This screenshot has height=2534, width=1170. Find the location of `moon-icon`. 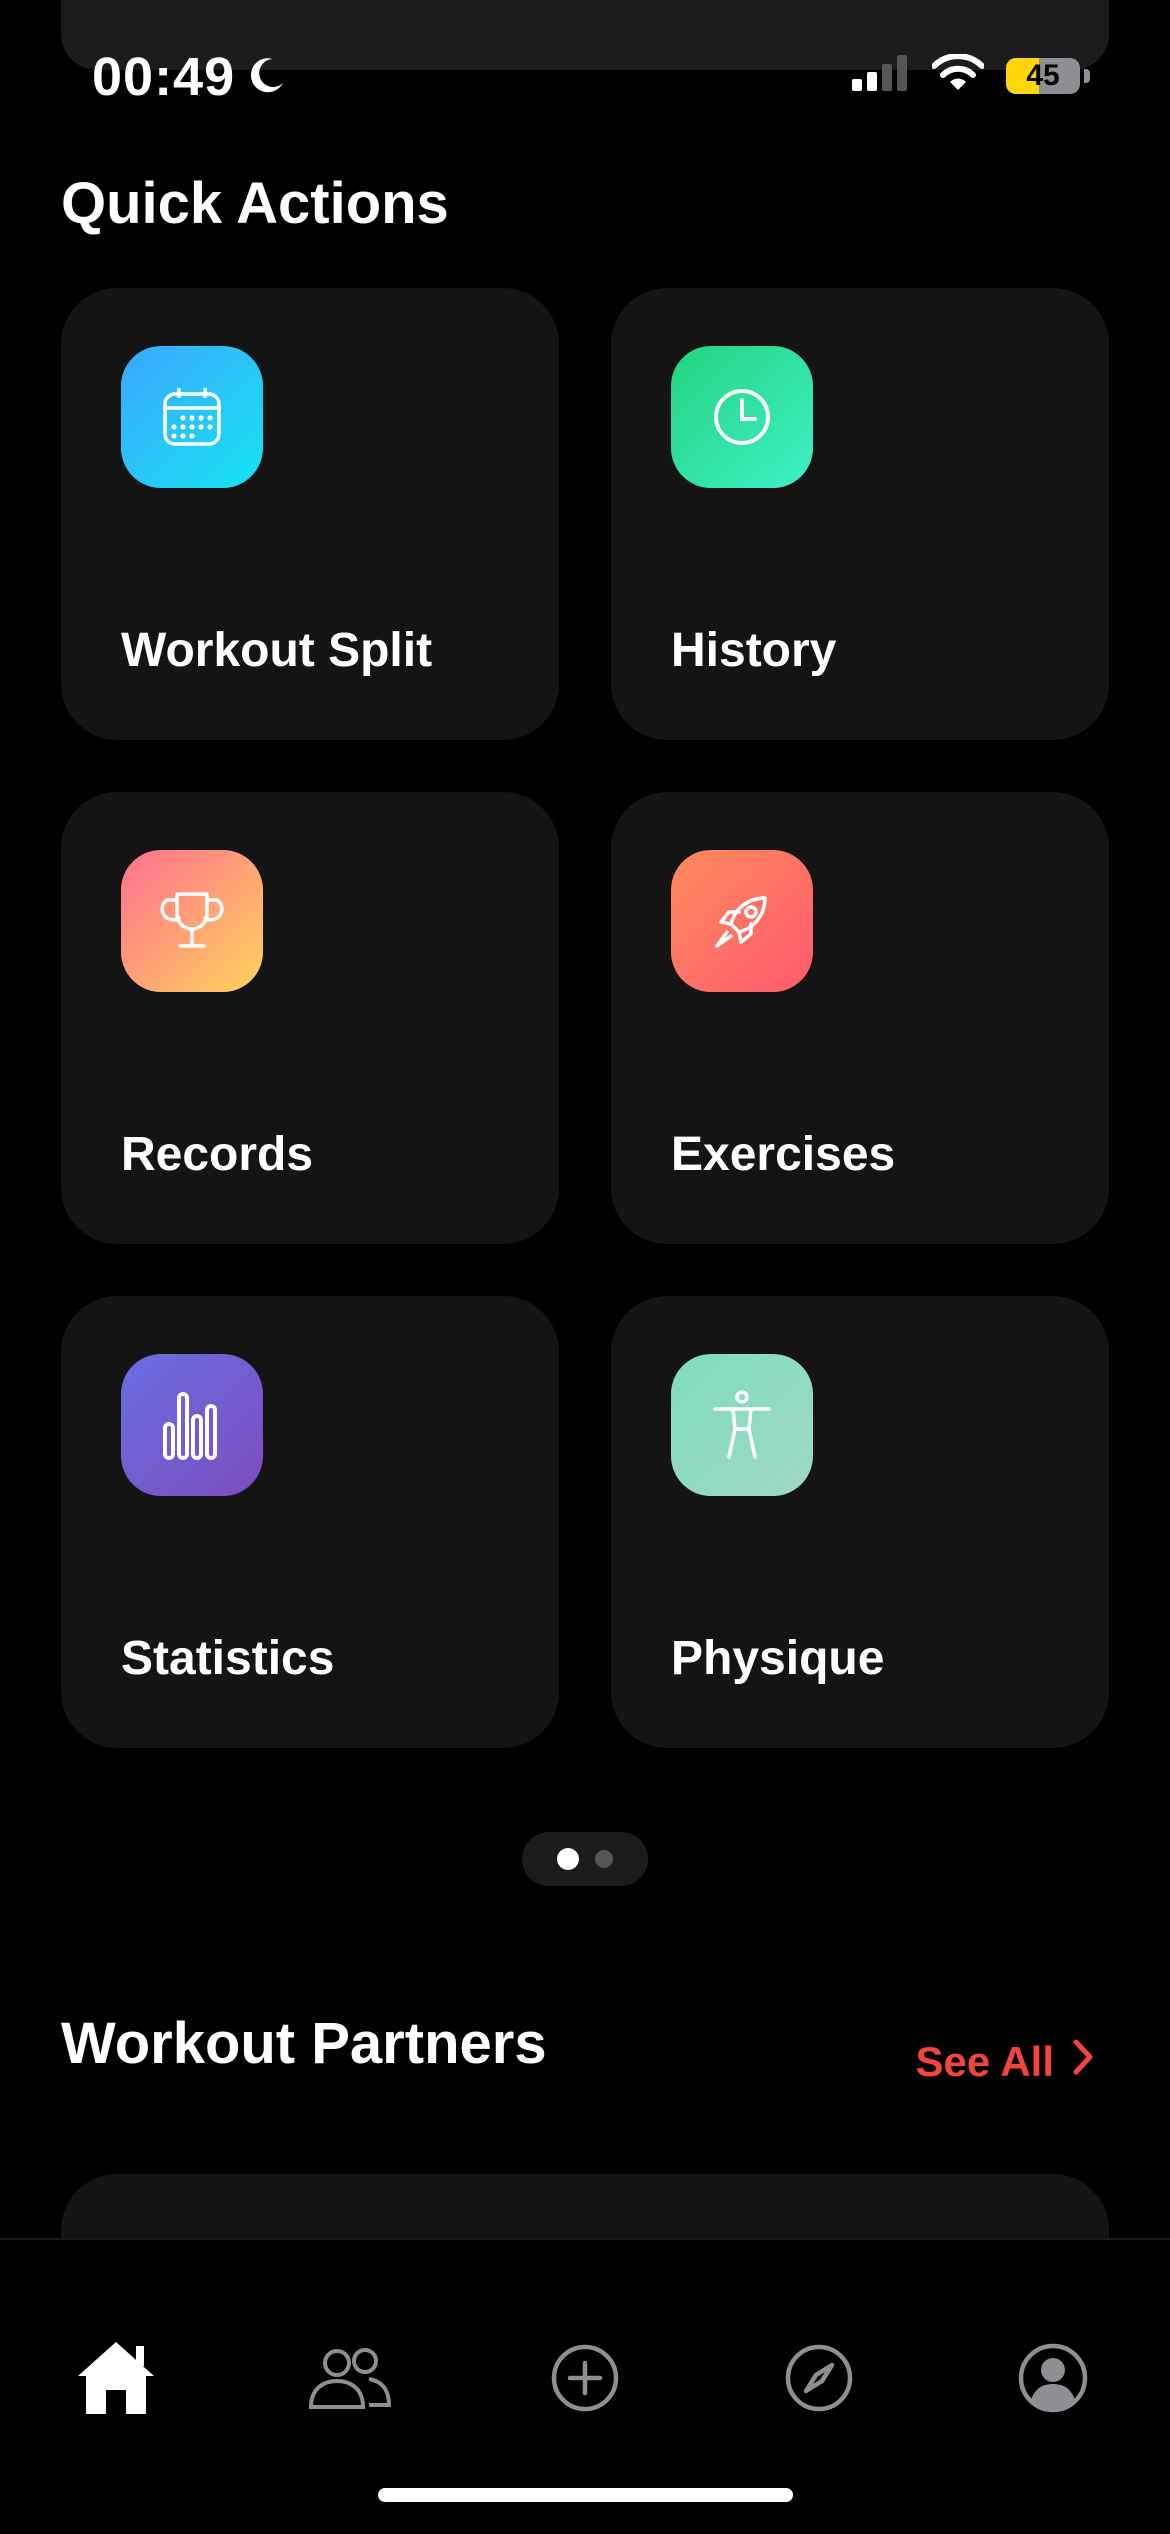

moon-icon is located at coordinates (267, 77).